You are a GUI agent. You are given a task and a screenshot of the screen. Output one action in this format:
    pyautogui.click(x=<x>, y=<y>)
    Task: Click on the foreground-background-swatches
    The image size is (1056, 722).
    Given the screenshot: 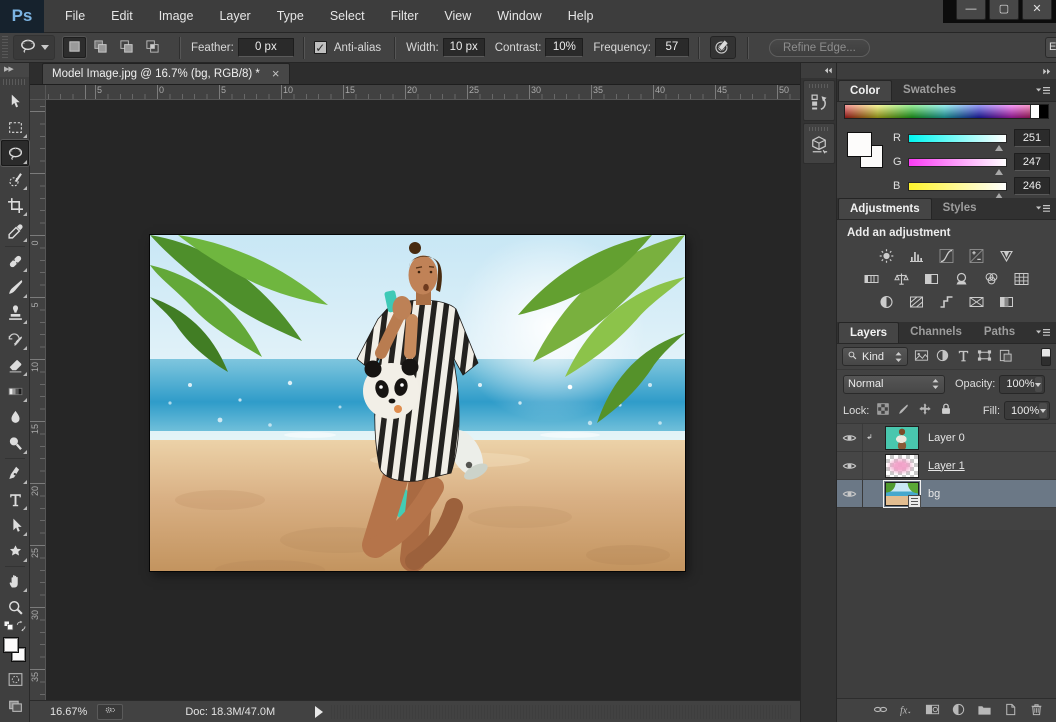 What is the action you would take?
    pyautogui.click(x=15, y=651)
    